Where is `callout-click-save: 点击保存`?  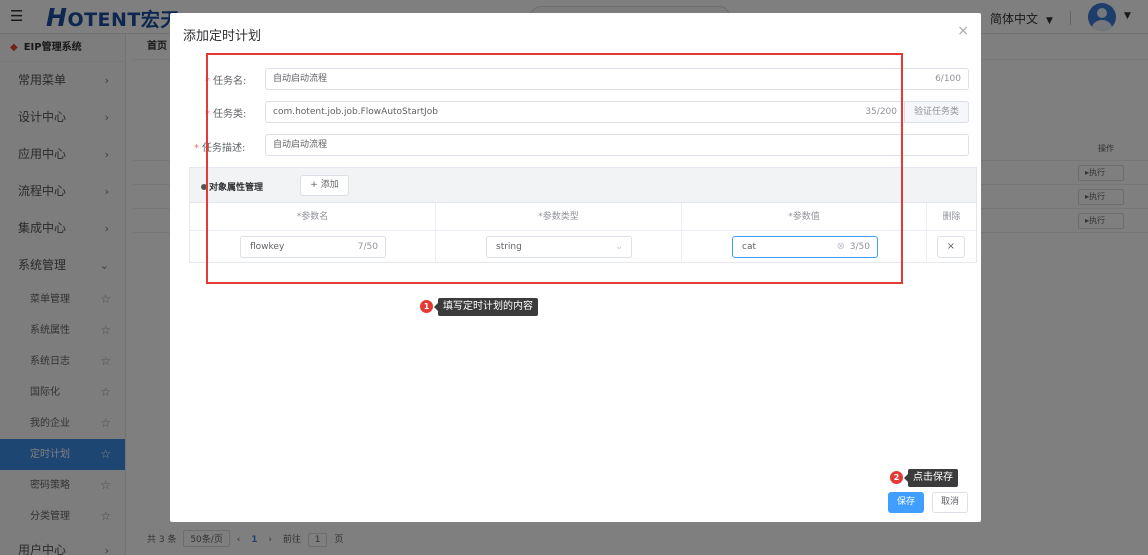
callout-click-save: 点击保存 is located at coordinates (931, 478).